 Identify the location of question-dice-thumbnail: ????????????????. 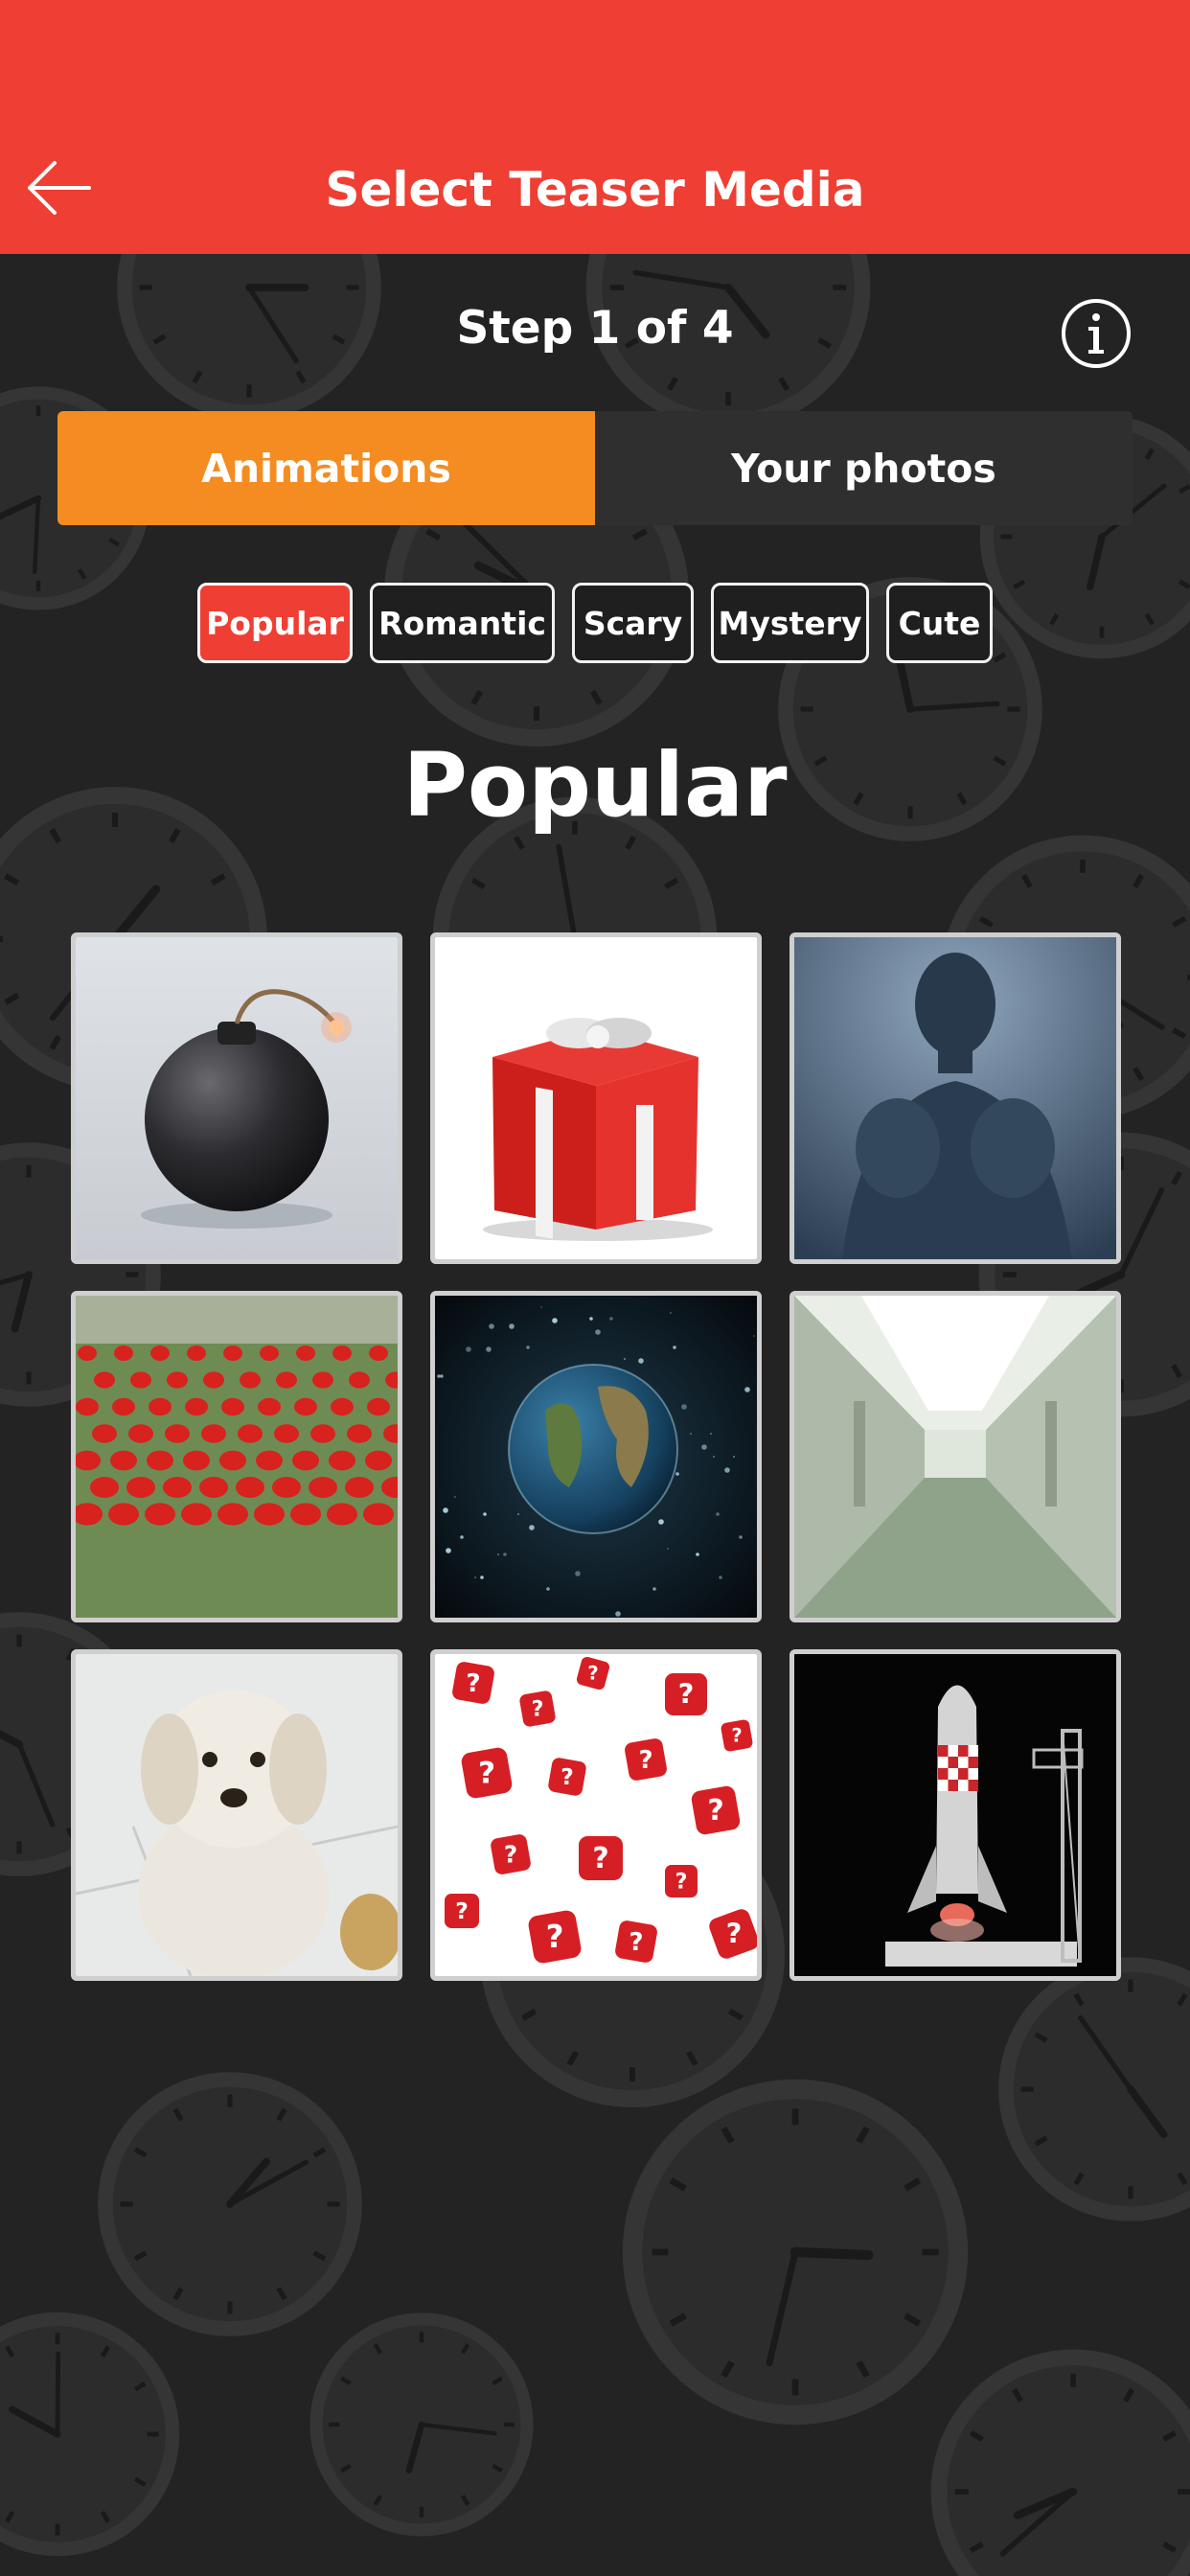
(596, 1815).